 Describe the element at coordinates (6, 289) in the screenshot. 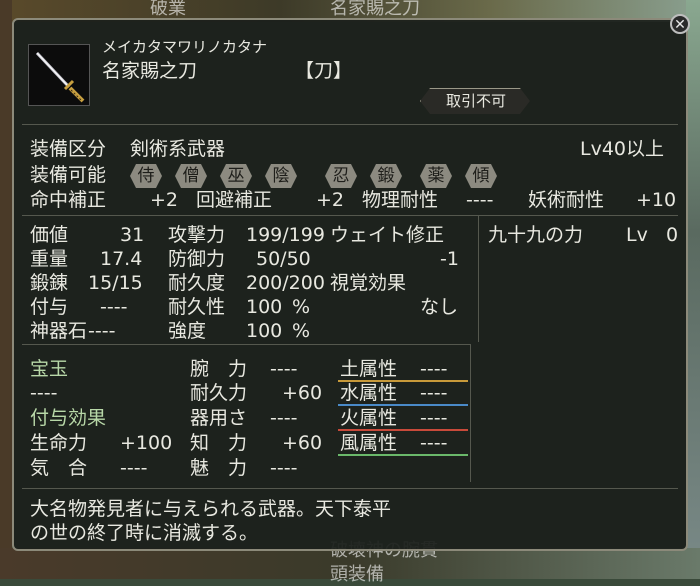

I see `background-left` at that location.